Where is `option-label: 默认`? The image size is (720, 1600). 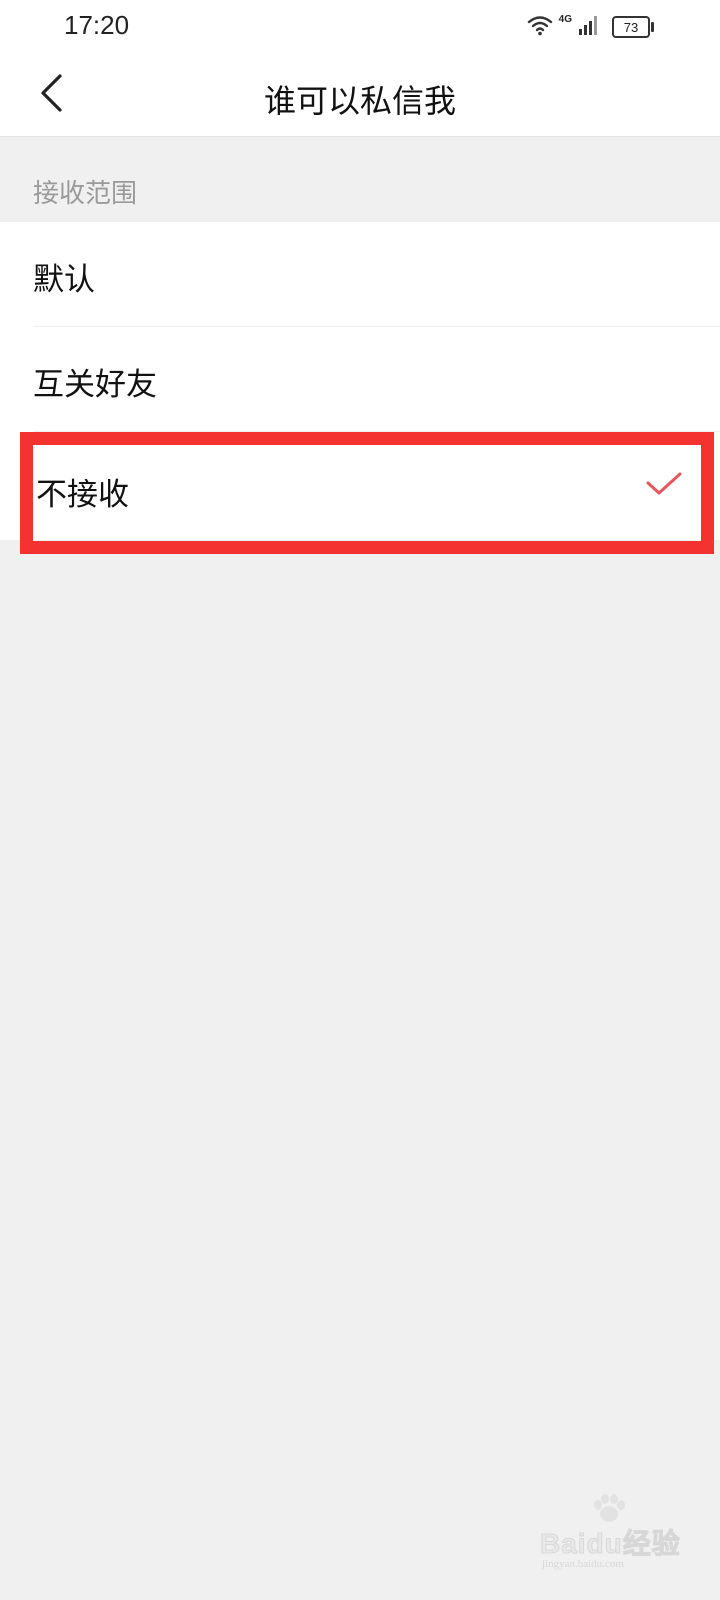
option-label: 默认 is located at coordinates (64, 280).